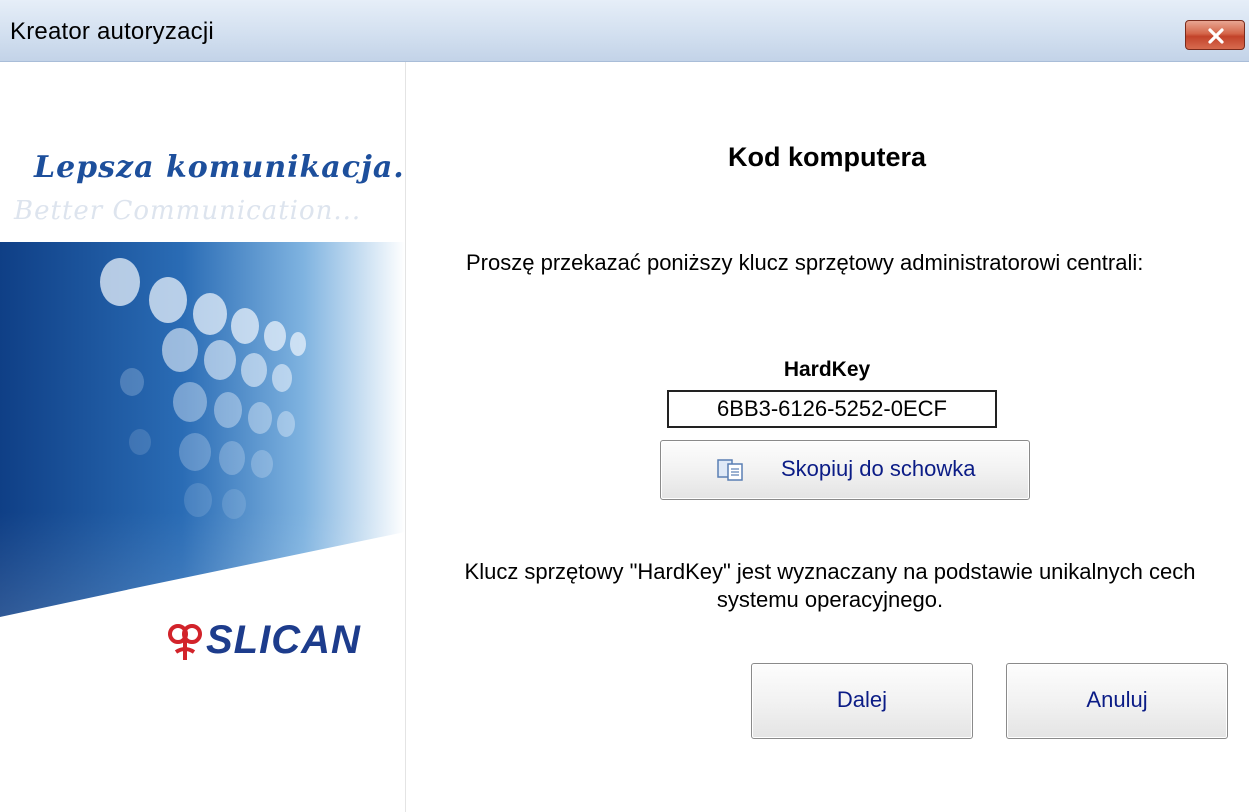  I want to click on next-button: Dalej, so click(862, 701).